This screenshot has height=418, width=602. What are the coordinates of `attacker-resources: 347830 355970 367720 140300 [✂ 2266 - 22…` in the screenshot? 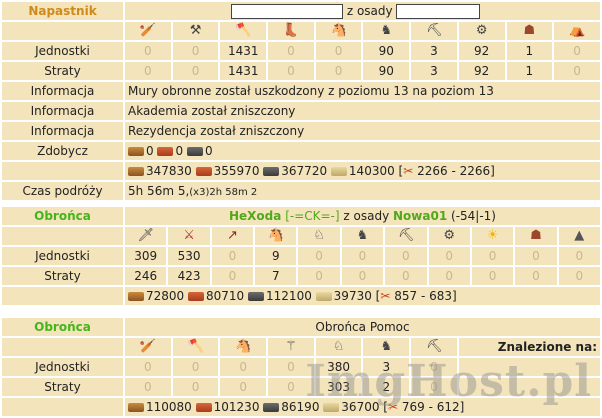 It's located at (362, 171).